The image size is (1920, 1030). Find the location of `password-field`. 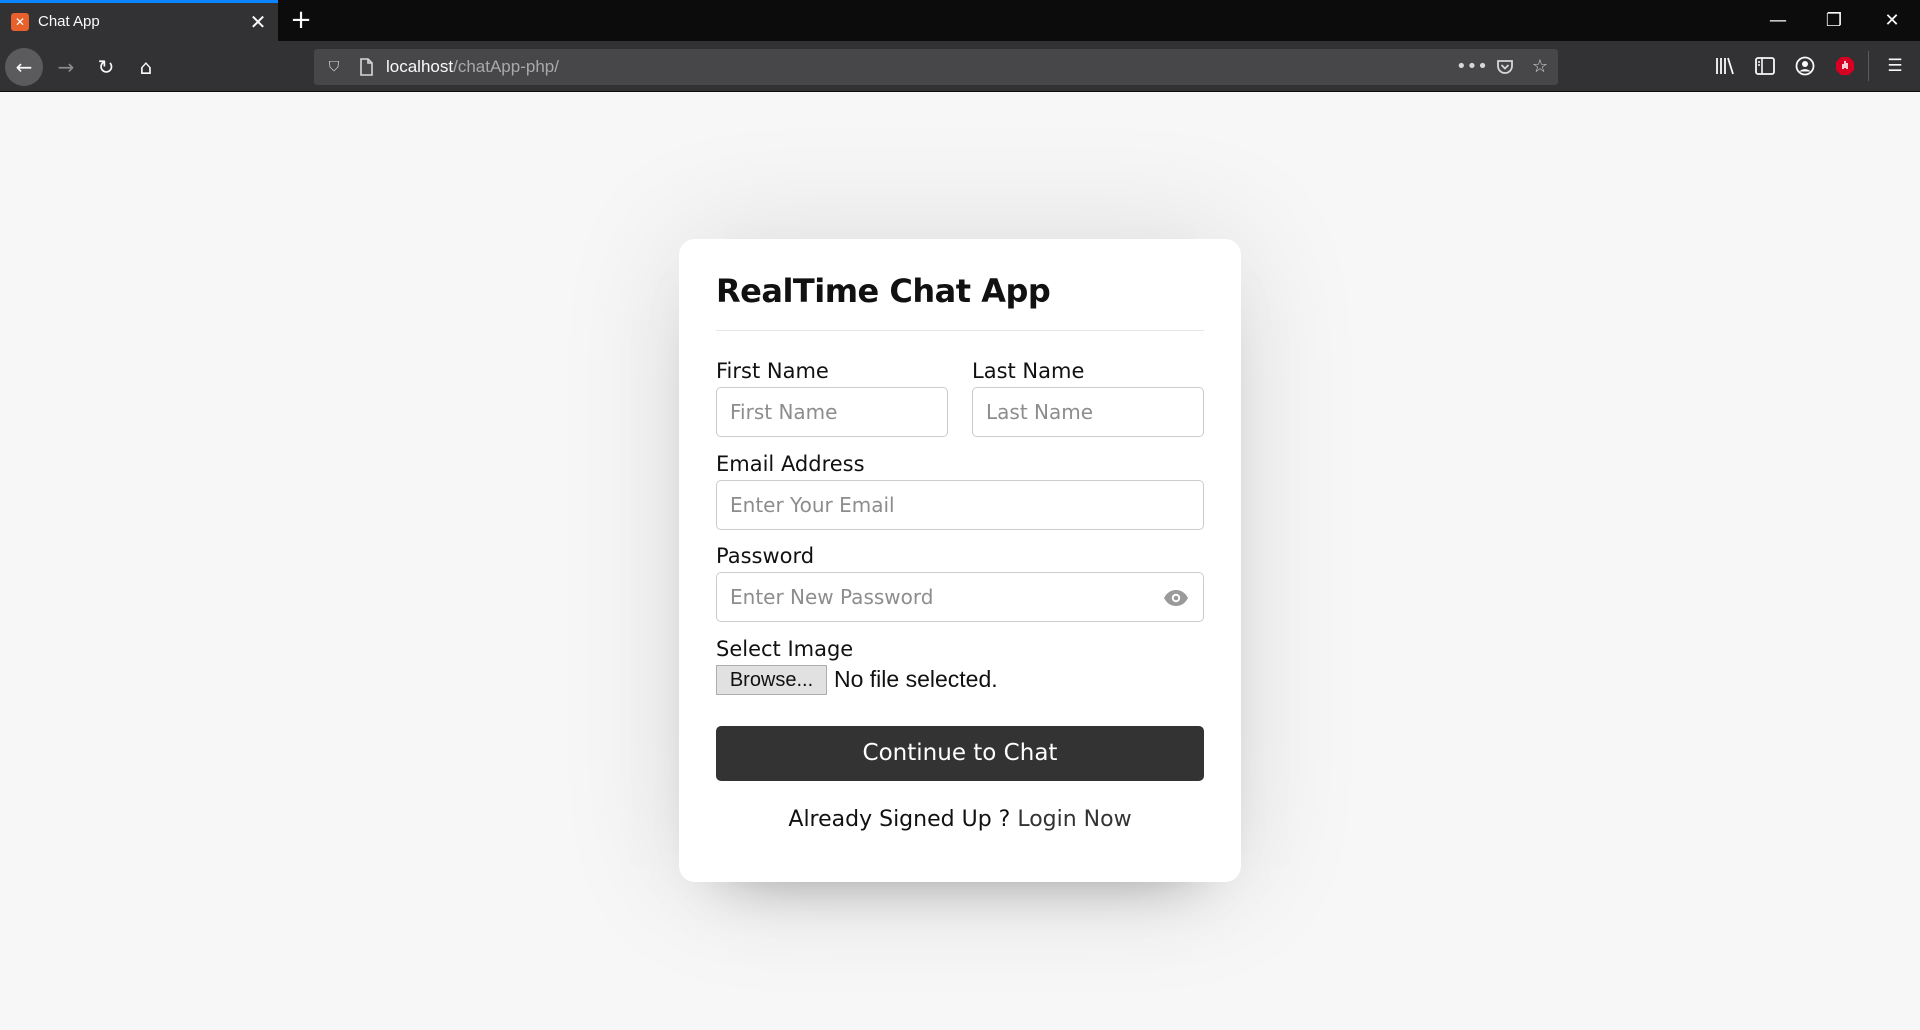

password-field is located at coordinates (960, 597).